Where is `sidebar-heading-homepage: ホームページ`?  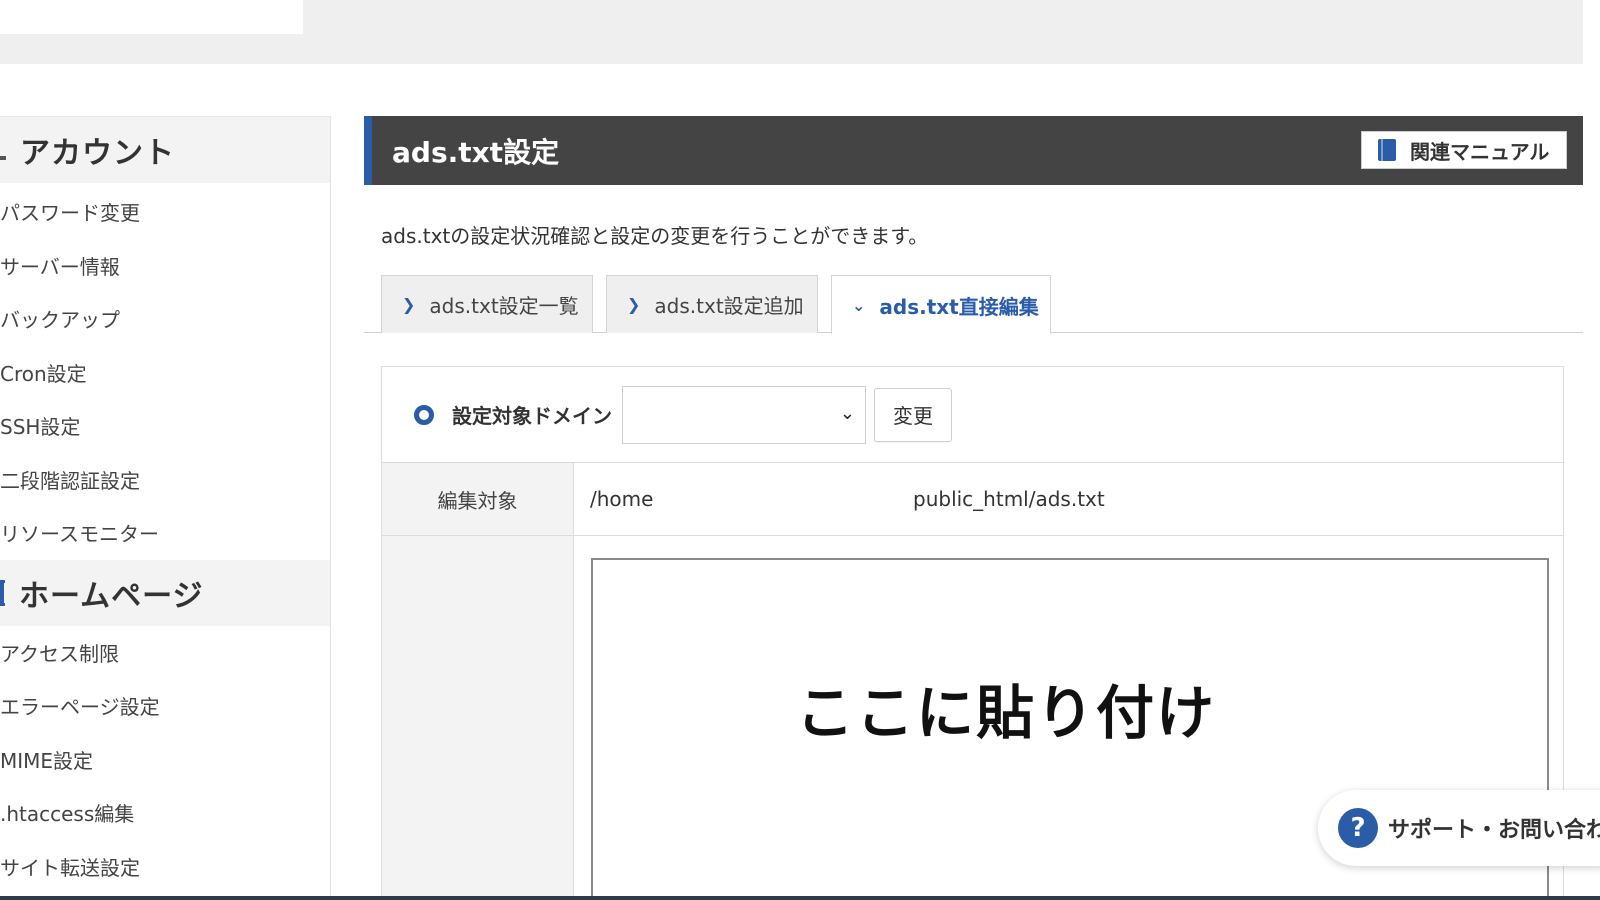 sidebar-heading-homepage: ホームページ is located at coordinates (165, 592).